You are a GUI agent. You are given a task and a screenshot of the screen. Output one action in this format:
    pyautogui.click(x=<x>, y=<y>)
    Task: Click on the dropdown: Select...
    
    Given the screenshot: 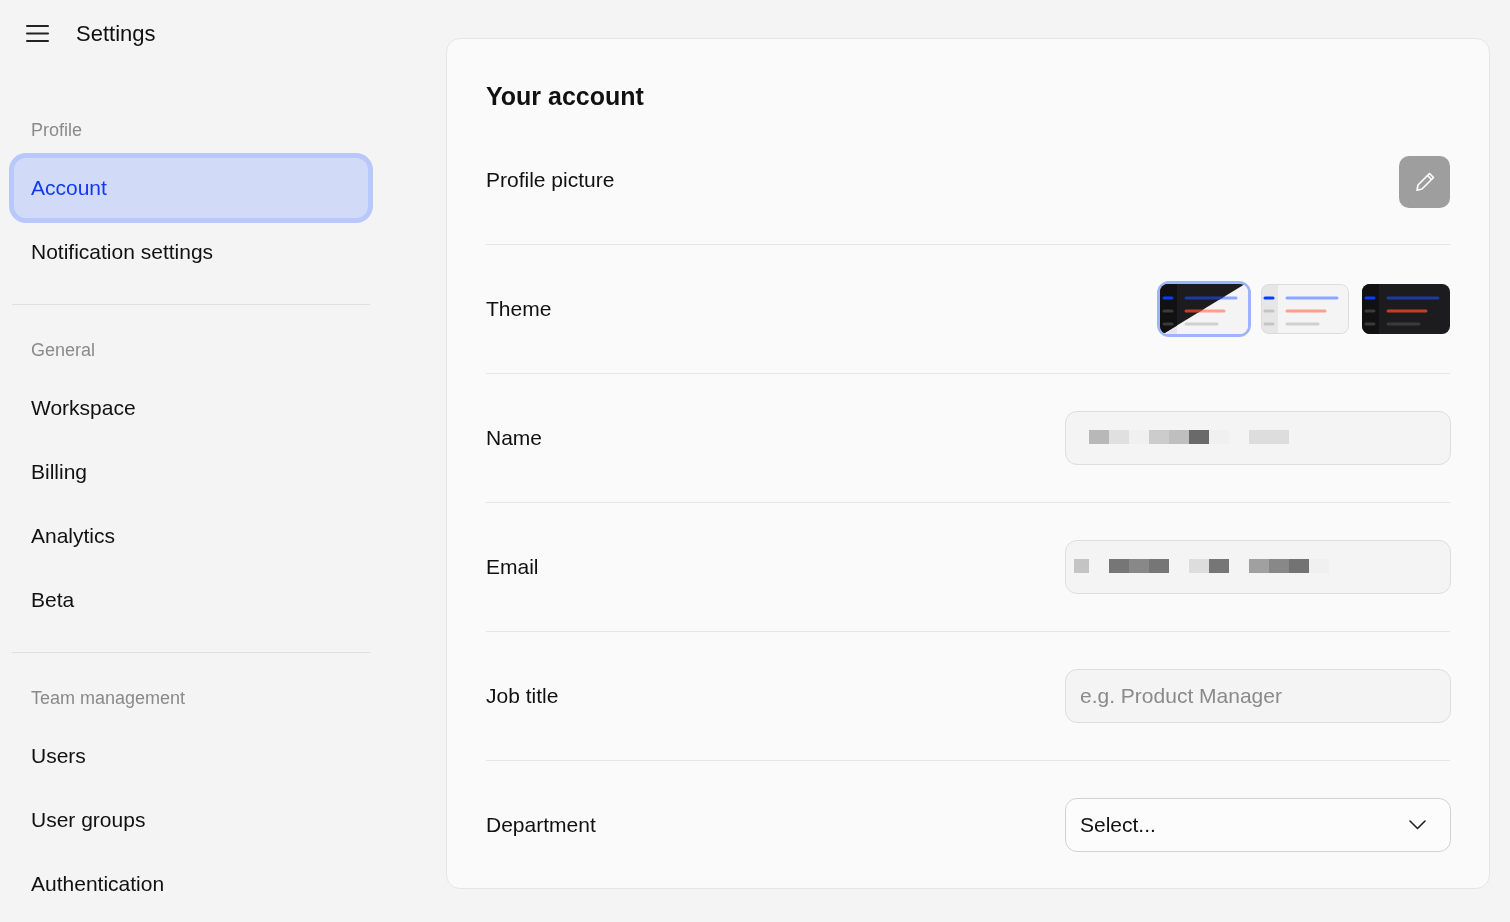 What is the action you would take?
    pyautogui.click(x=1258, y=825)
    